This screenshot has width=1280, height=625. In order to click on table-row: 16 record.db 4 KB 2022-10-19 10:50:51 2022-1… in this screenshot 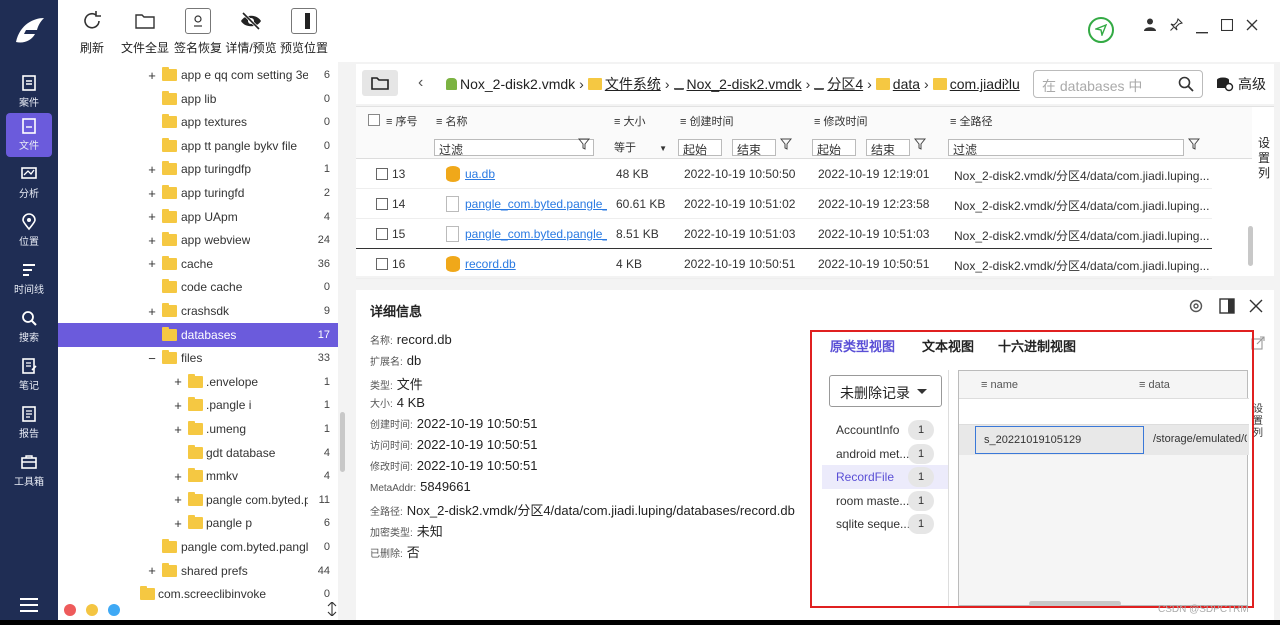, I will do `click(784, 264)`.